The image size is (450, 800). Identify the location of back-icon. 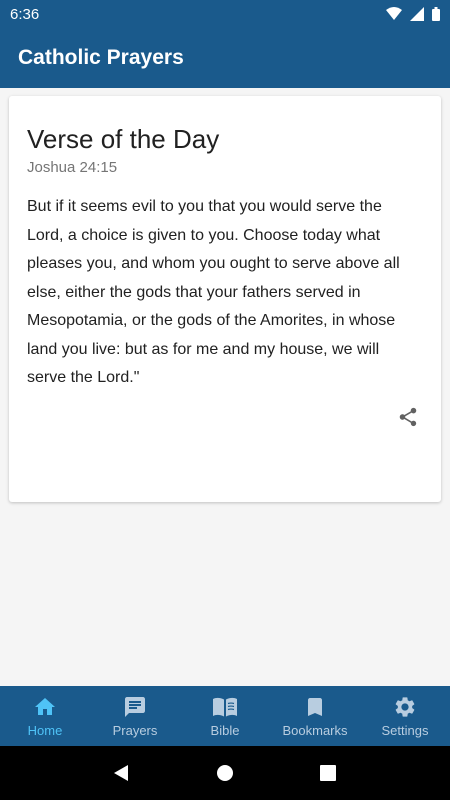
(122, 773).